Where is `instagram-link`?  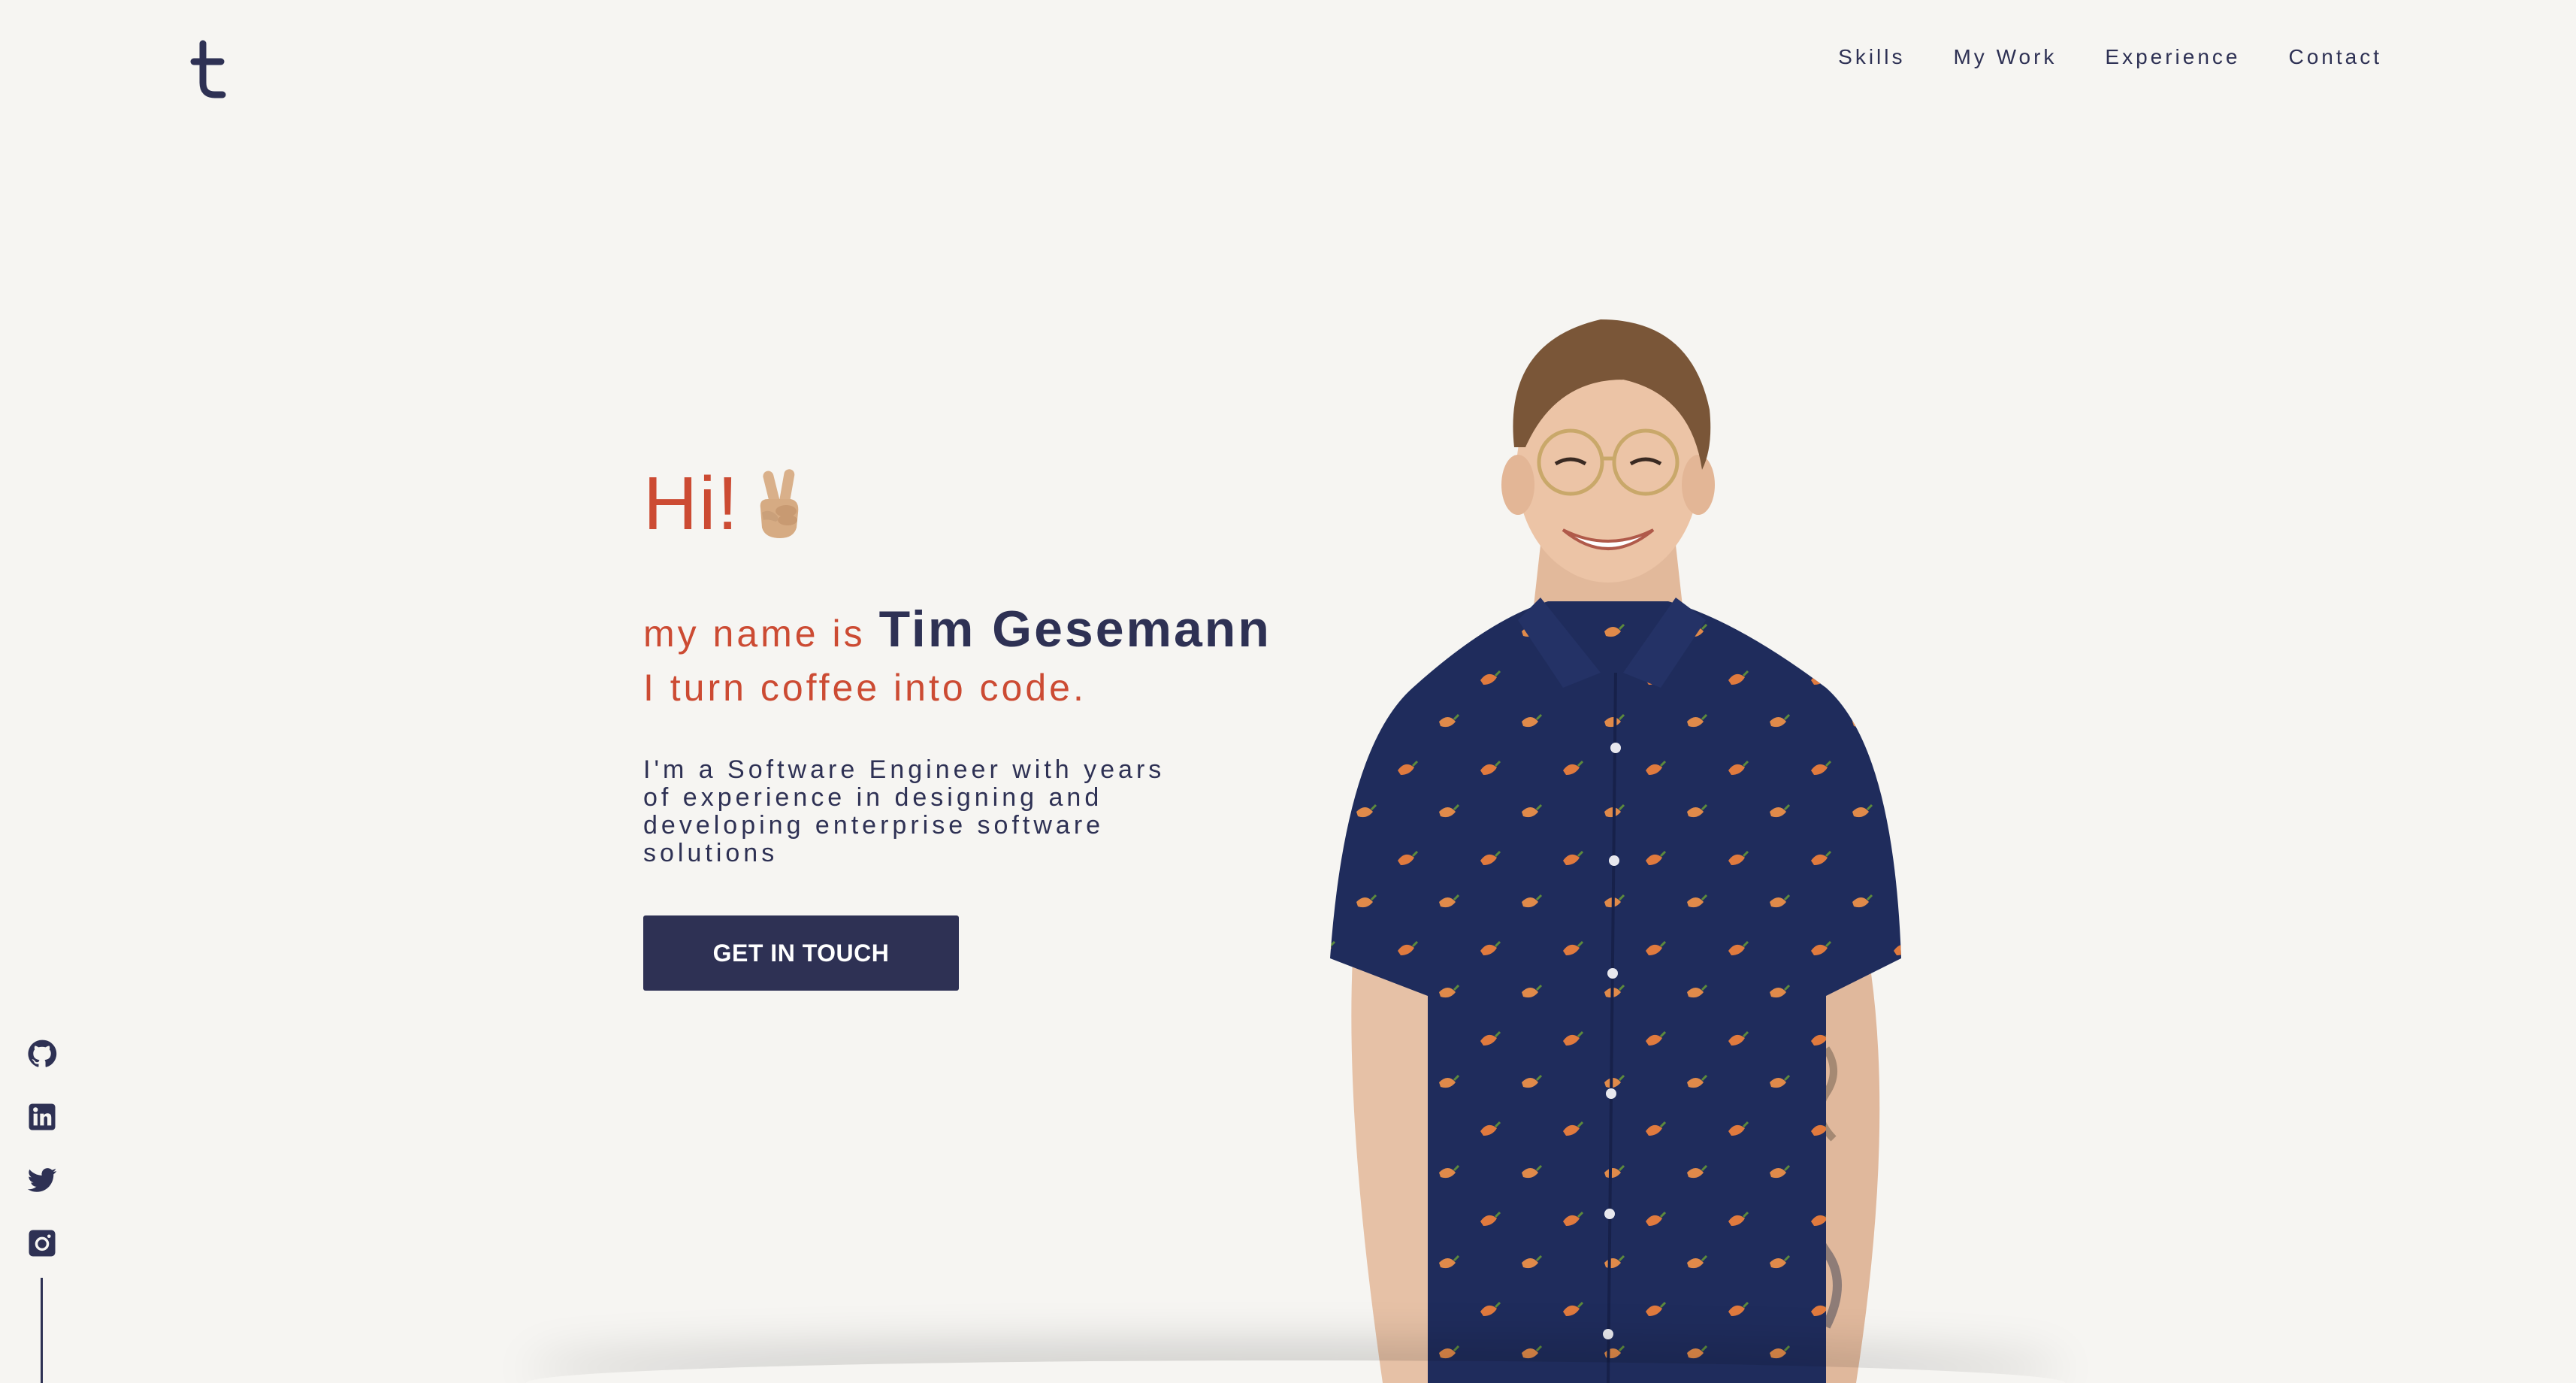
instagram-link is located at coordinates (43, 1244).